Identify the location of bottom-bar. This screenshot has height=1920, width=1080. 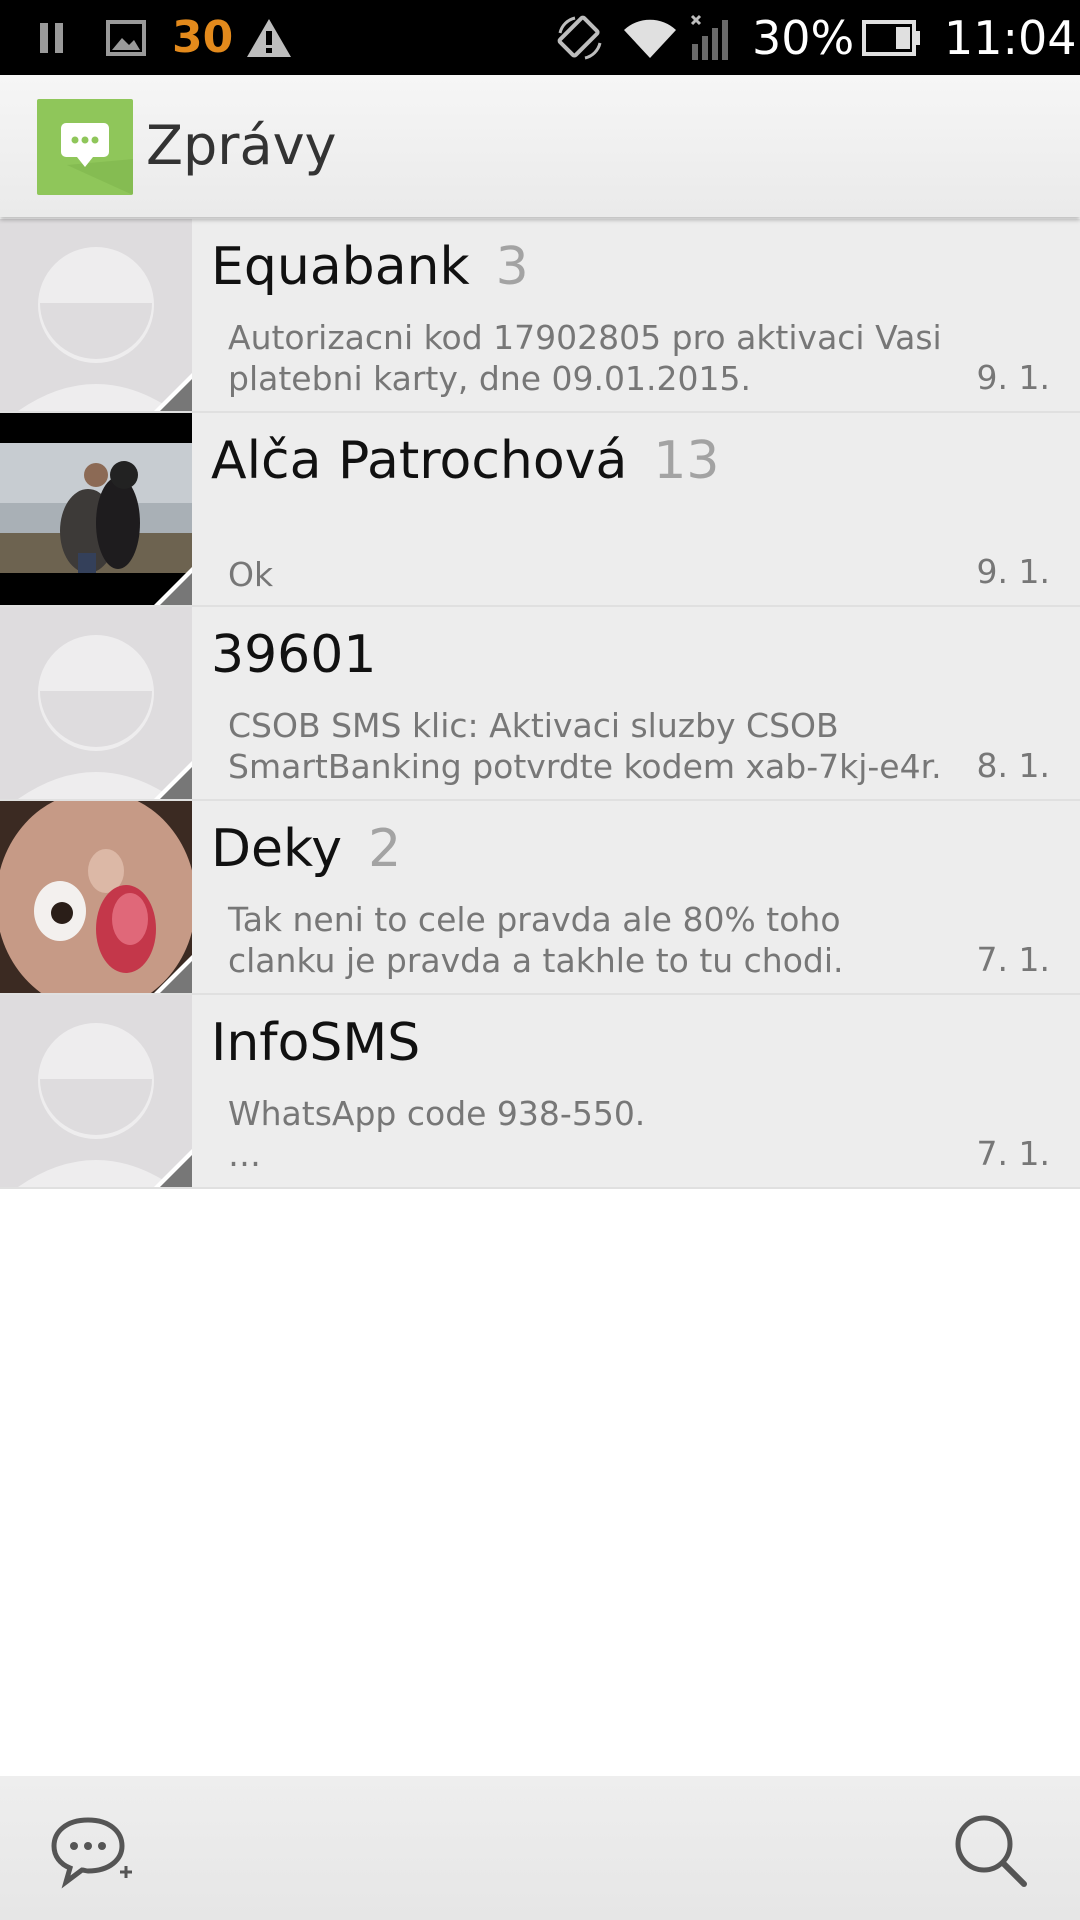
(540, 1848).